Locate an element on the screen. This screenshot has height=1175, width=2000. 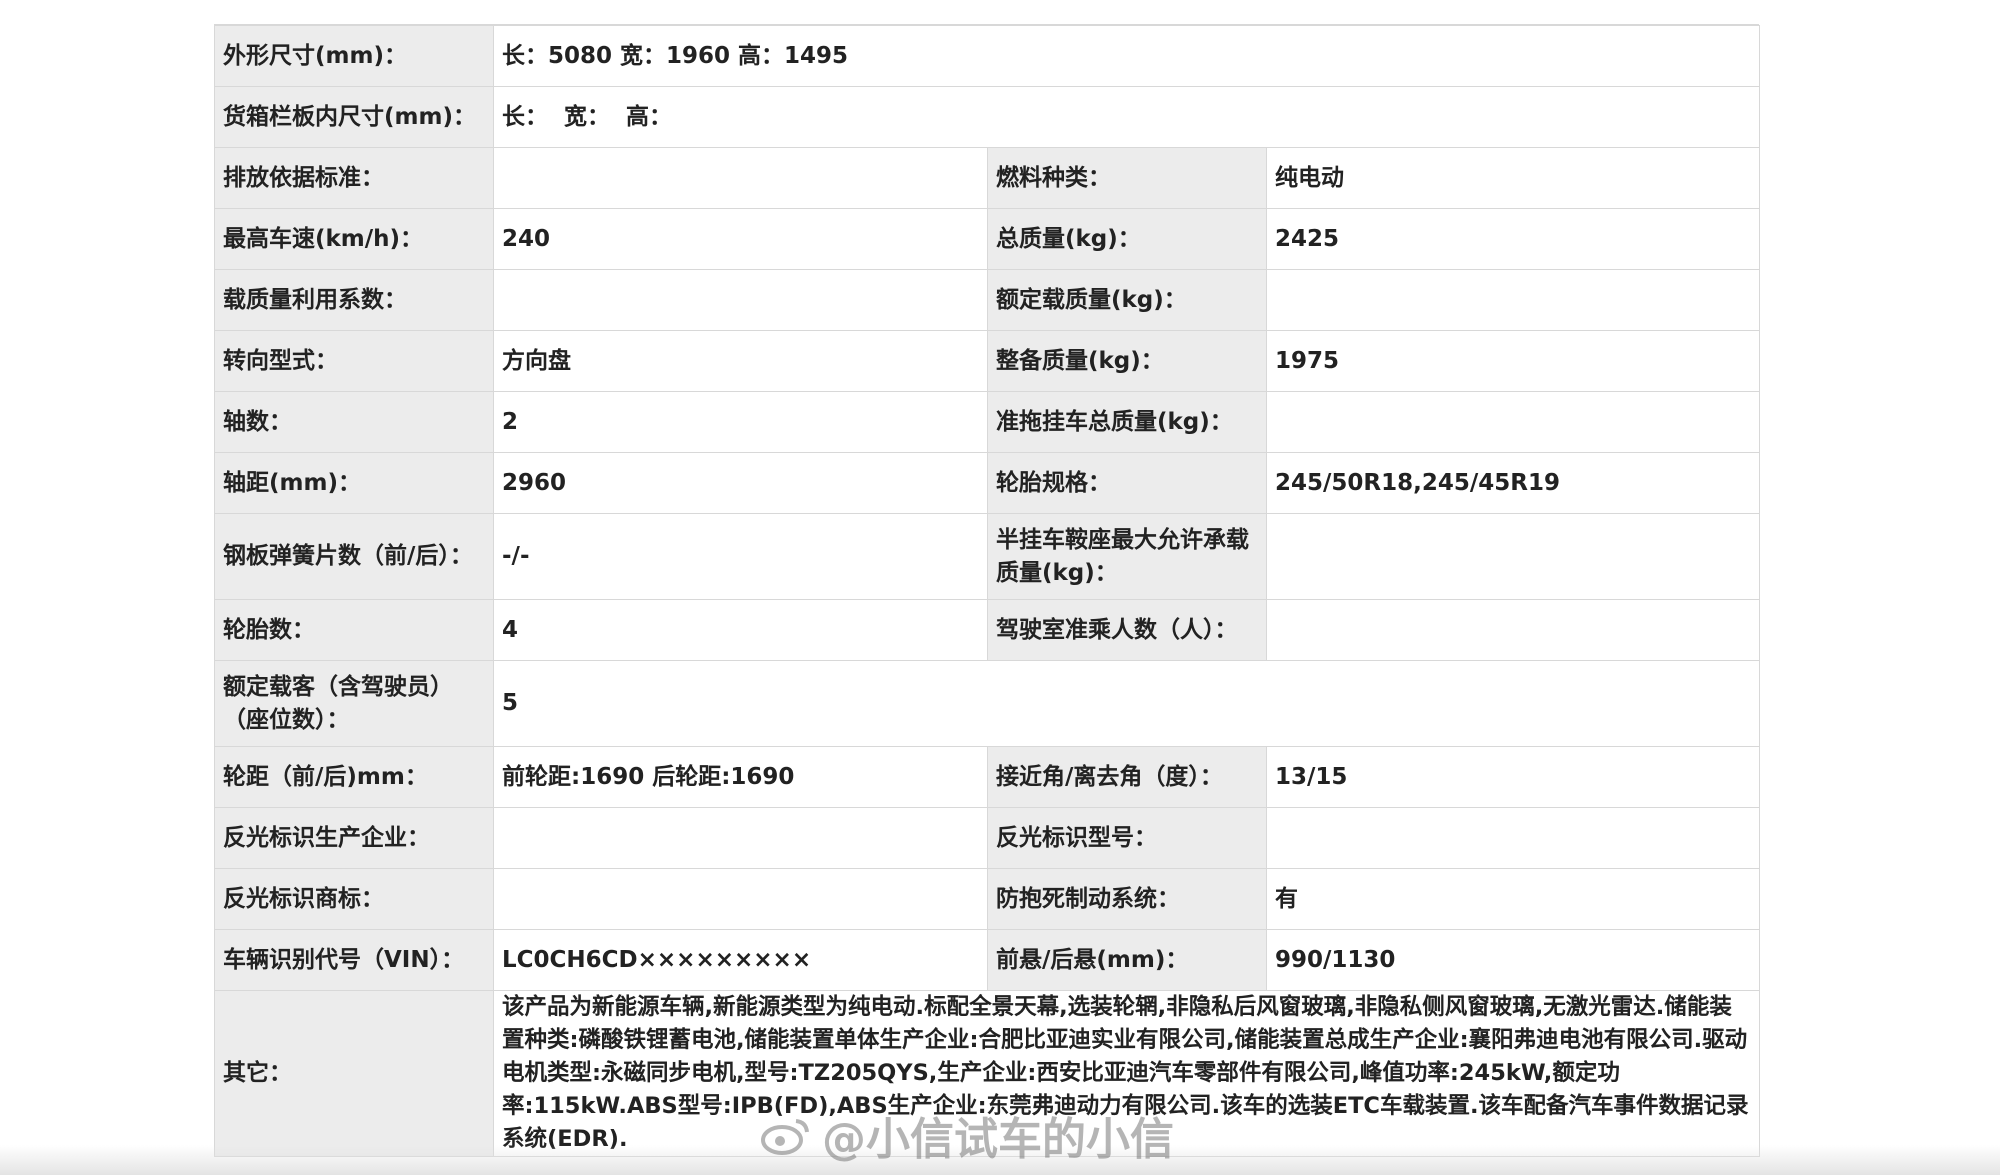
row-label: 轴数： is located at coordinates (354, 422).